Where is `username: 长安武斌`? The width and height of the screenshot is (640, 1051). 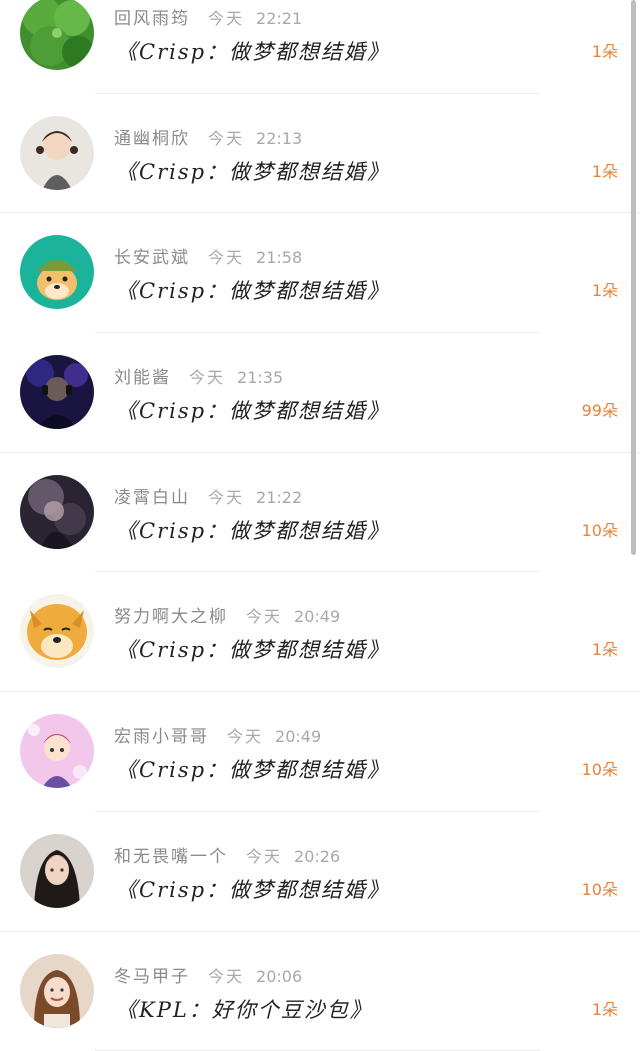
username: 长安武斌 is located at coordinates (152, 255).